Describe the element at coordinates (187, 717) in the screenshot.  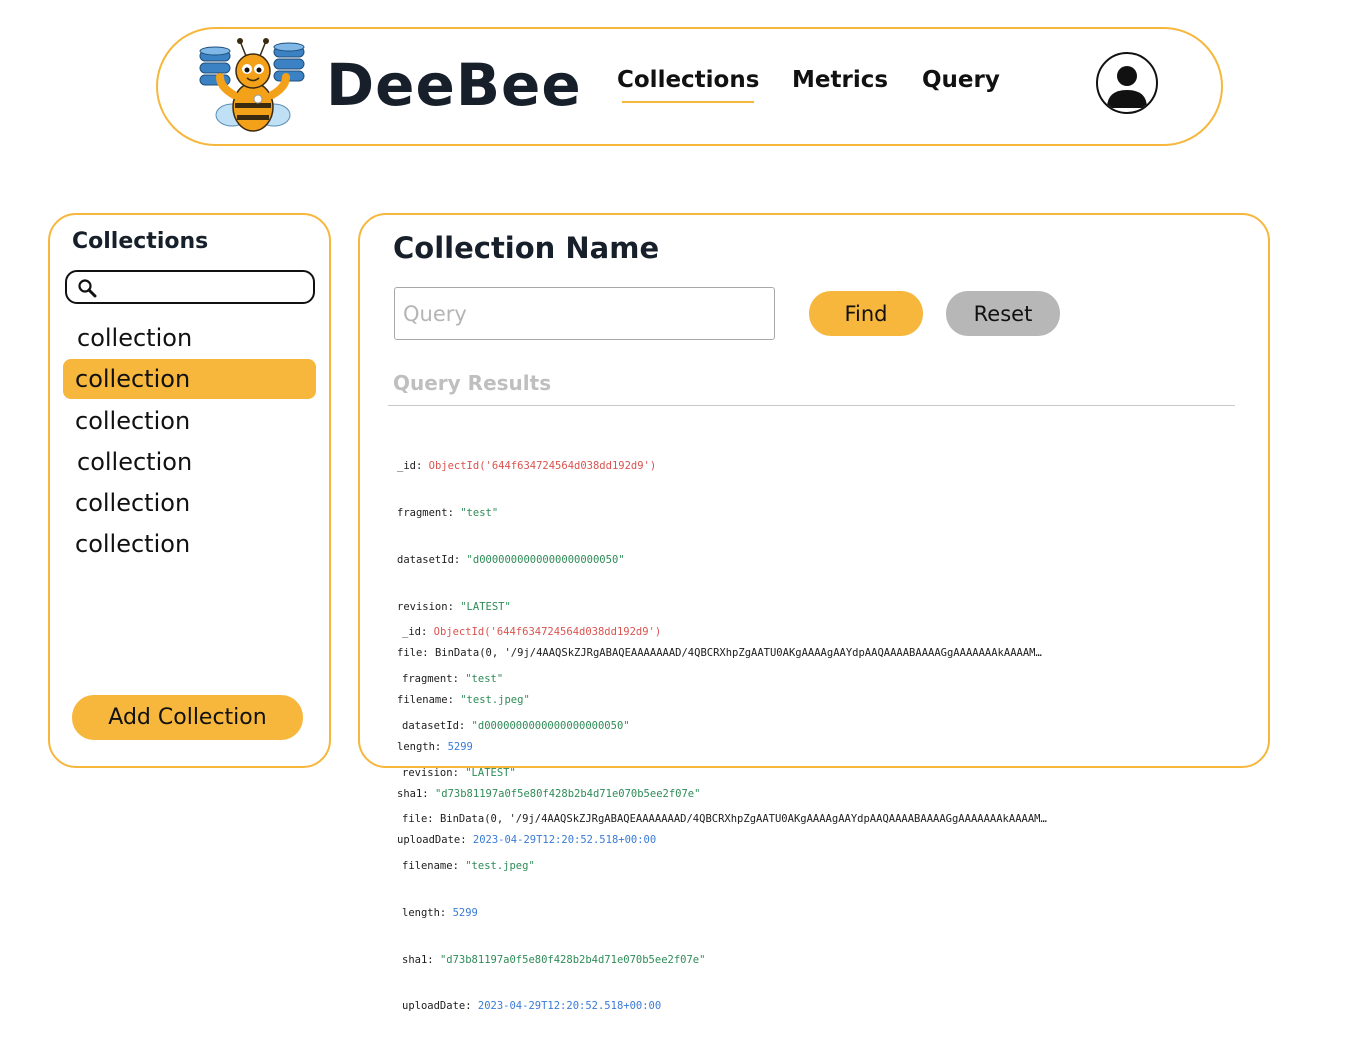
I see `add-collection-button: Add Collection` at that location.